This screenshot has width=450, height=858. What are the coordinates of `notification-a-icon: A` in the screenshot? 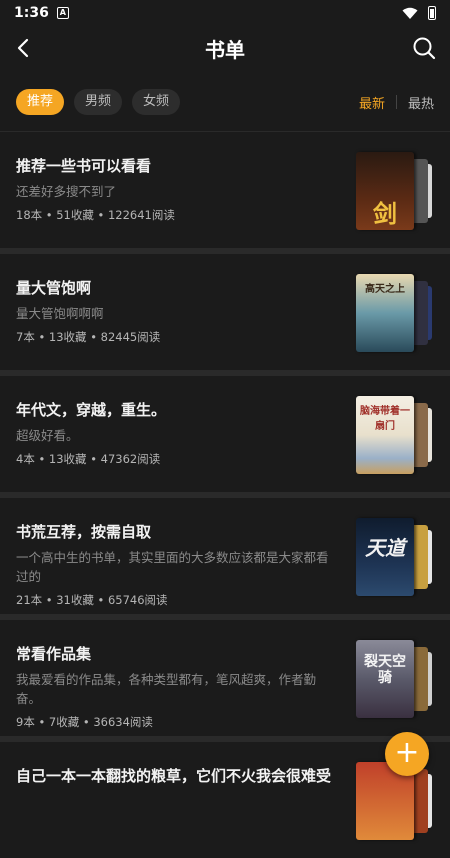 It's located at (62, 13).